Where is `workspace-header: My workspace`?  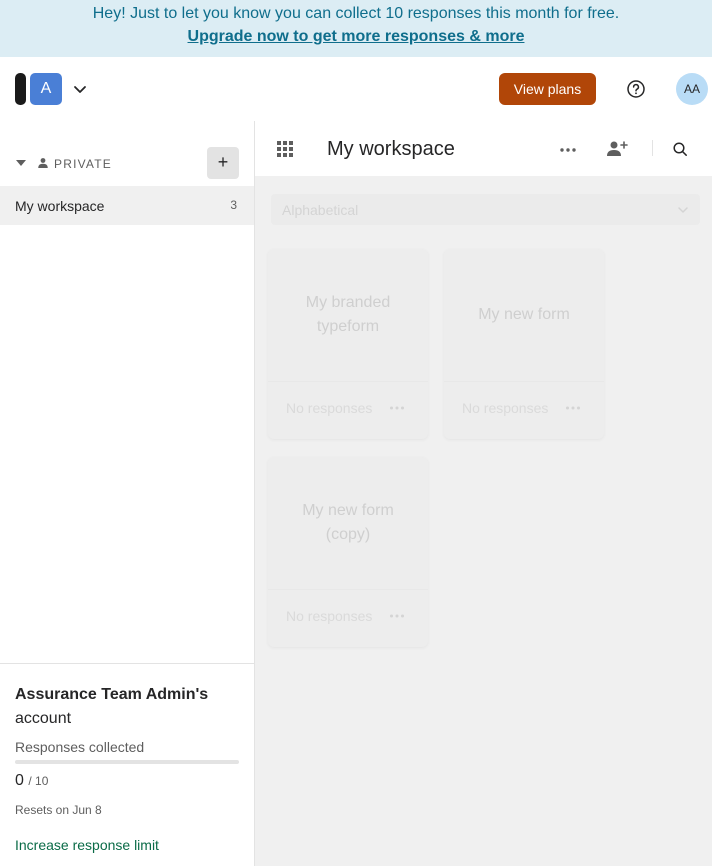
workspace-header: My workspace is located at coordinates (483, 148).